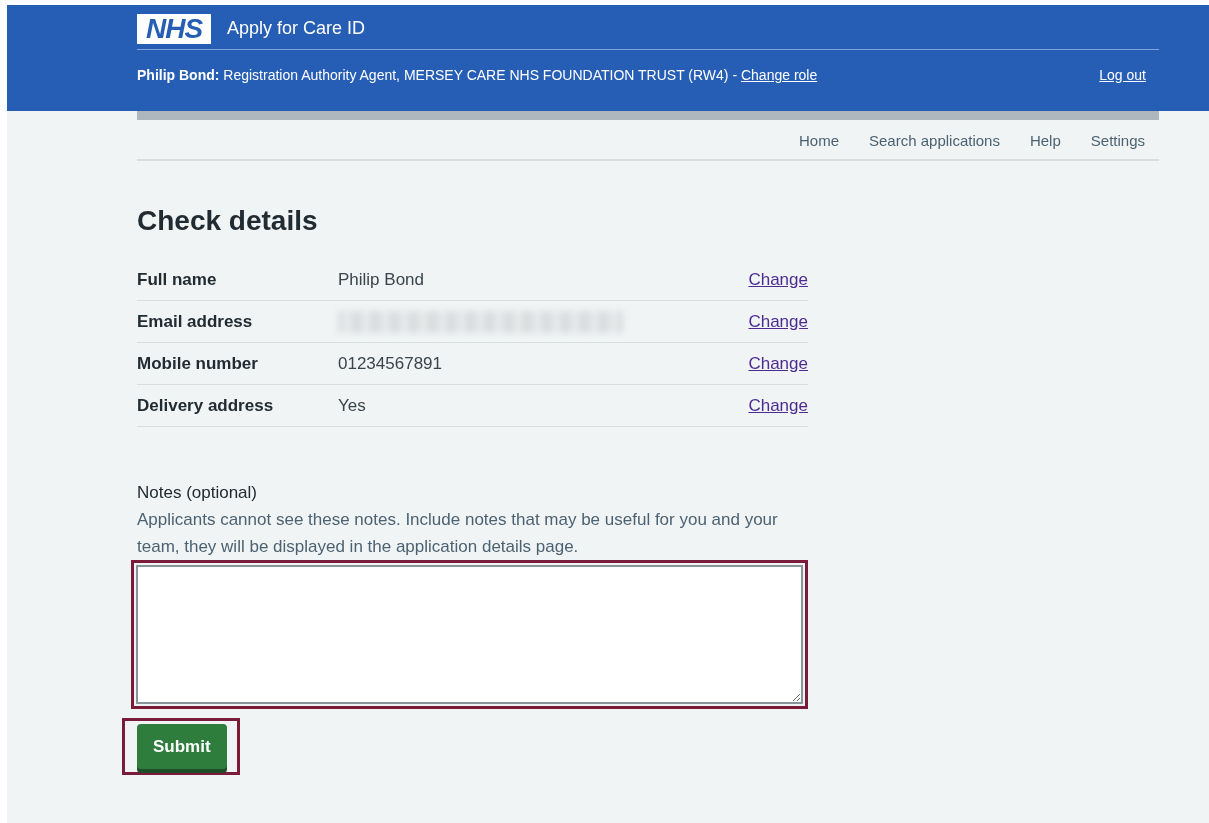 This screenshot has height=823, width=1209. I want to click on summary-key: Mobile number, so click(237, 363).